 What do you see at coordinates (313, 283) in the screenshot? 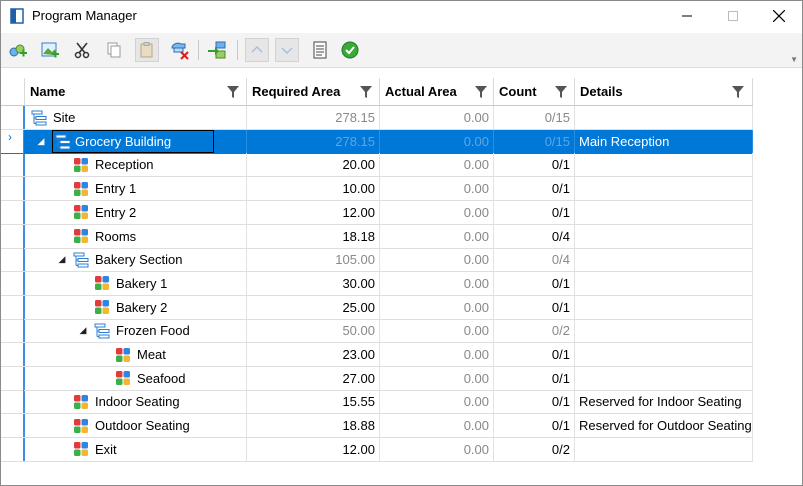
I see `cell-required-area: 30.00` at bounding box center [313, 283].